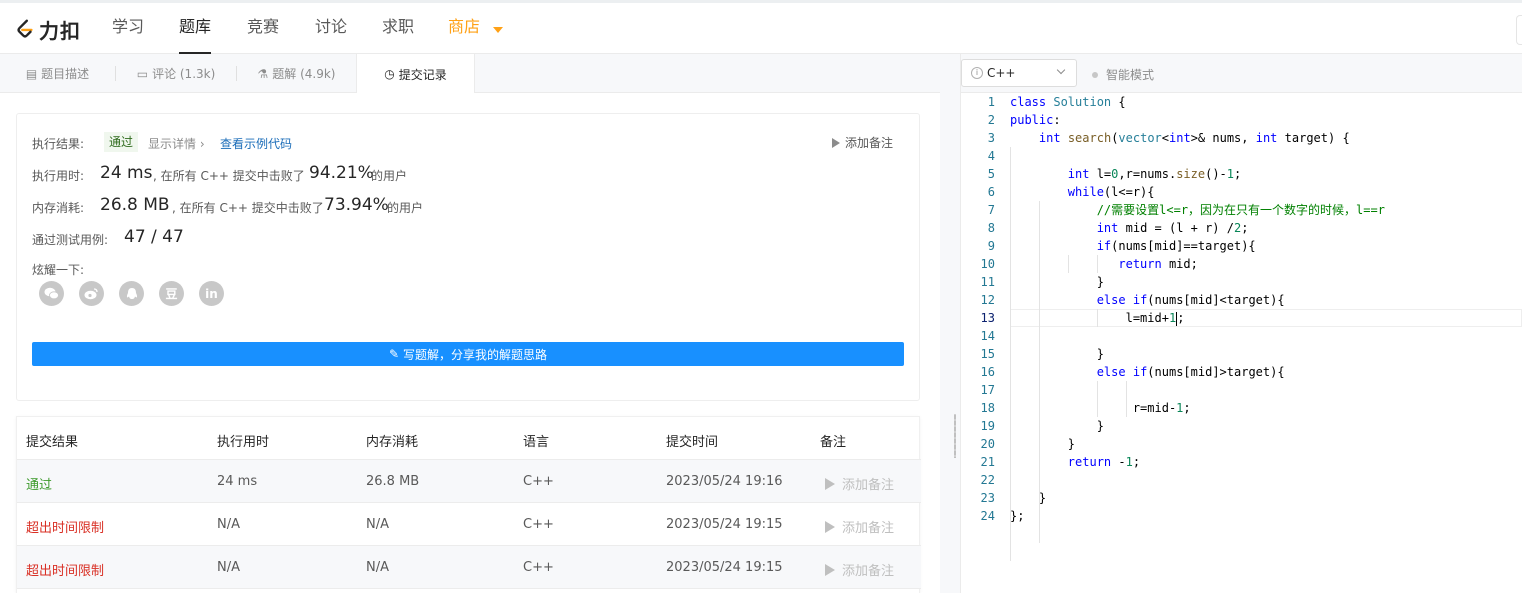 Image resolution: width=1522 pixels, height=593 pixels. Describe the element at coordinates (415, 74) in the screenshot. I see `tab-submissions: ◷ 提交记录` at that location.